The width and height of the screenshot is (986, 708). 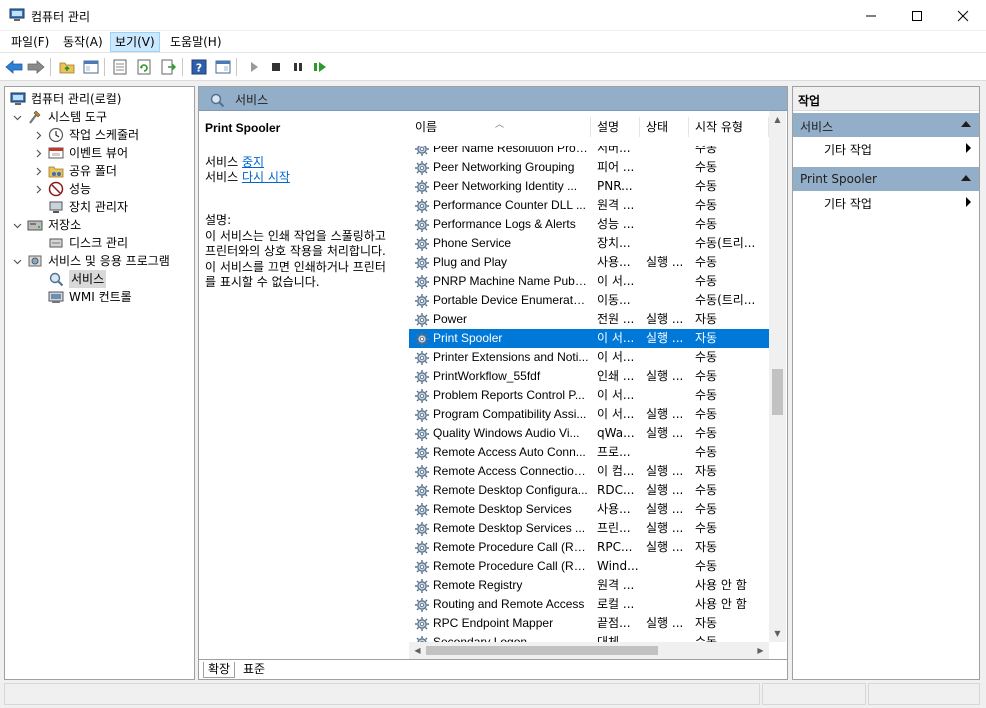 I want to click on tree-item: 작업 스케줄러, so click(x=99, y=135).